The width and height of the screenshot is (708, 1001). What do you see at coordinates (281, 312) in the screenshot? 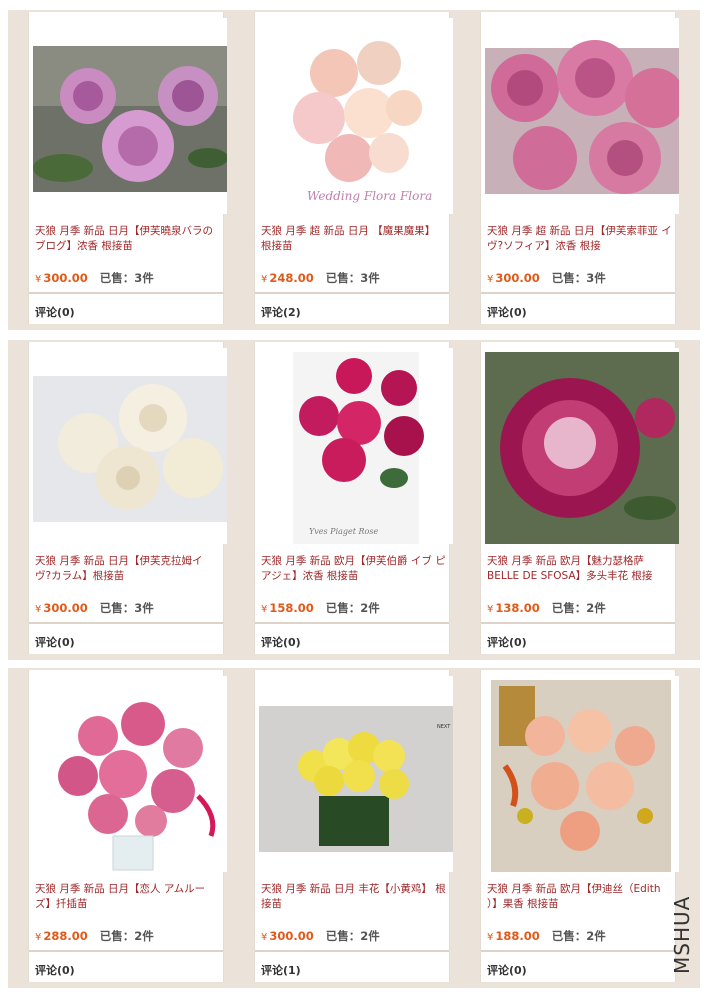
I see `review-link: 评论(2)` at bounding box center [281, 312].